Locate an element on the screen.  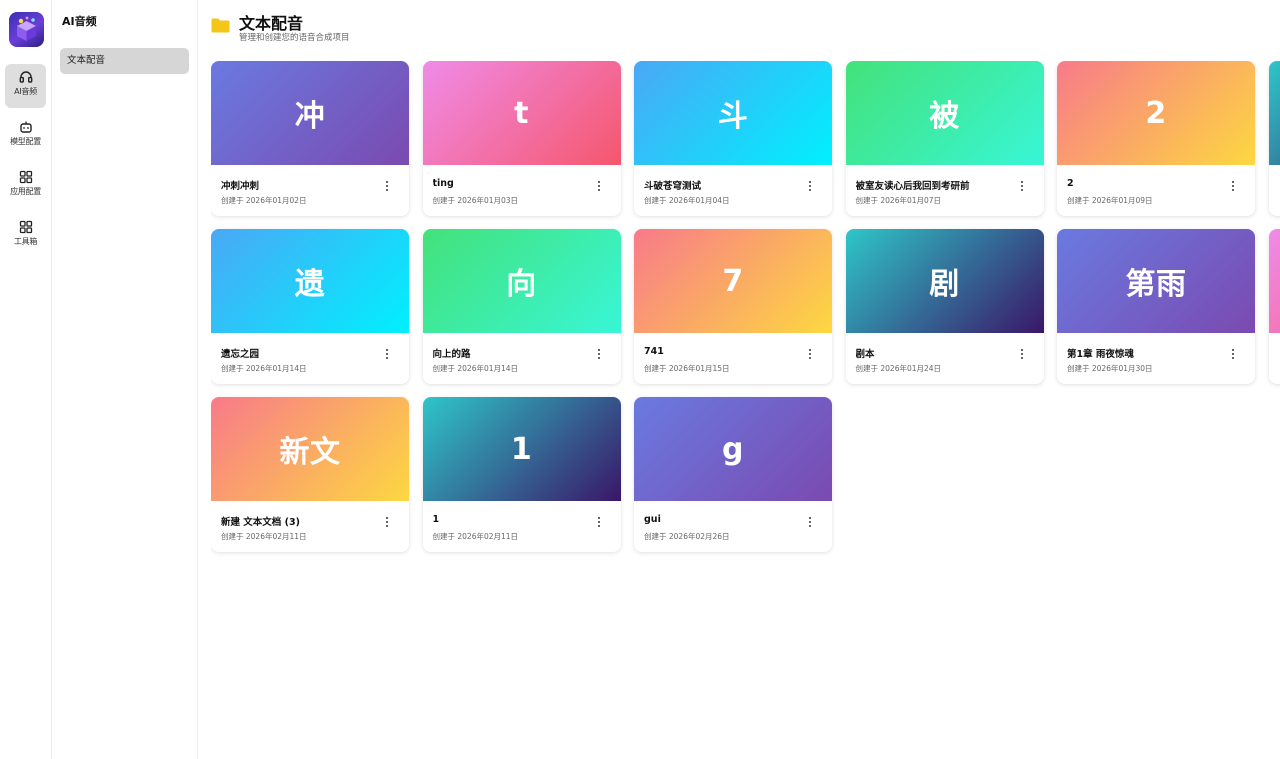
project-card: 剧剧本 创建于 2026年01月24日 is located at coordinates (944, 306).